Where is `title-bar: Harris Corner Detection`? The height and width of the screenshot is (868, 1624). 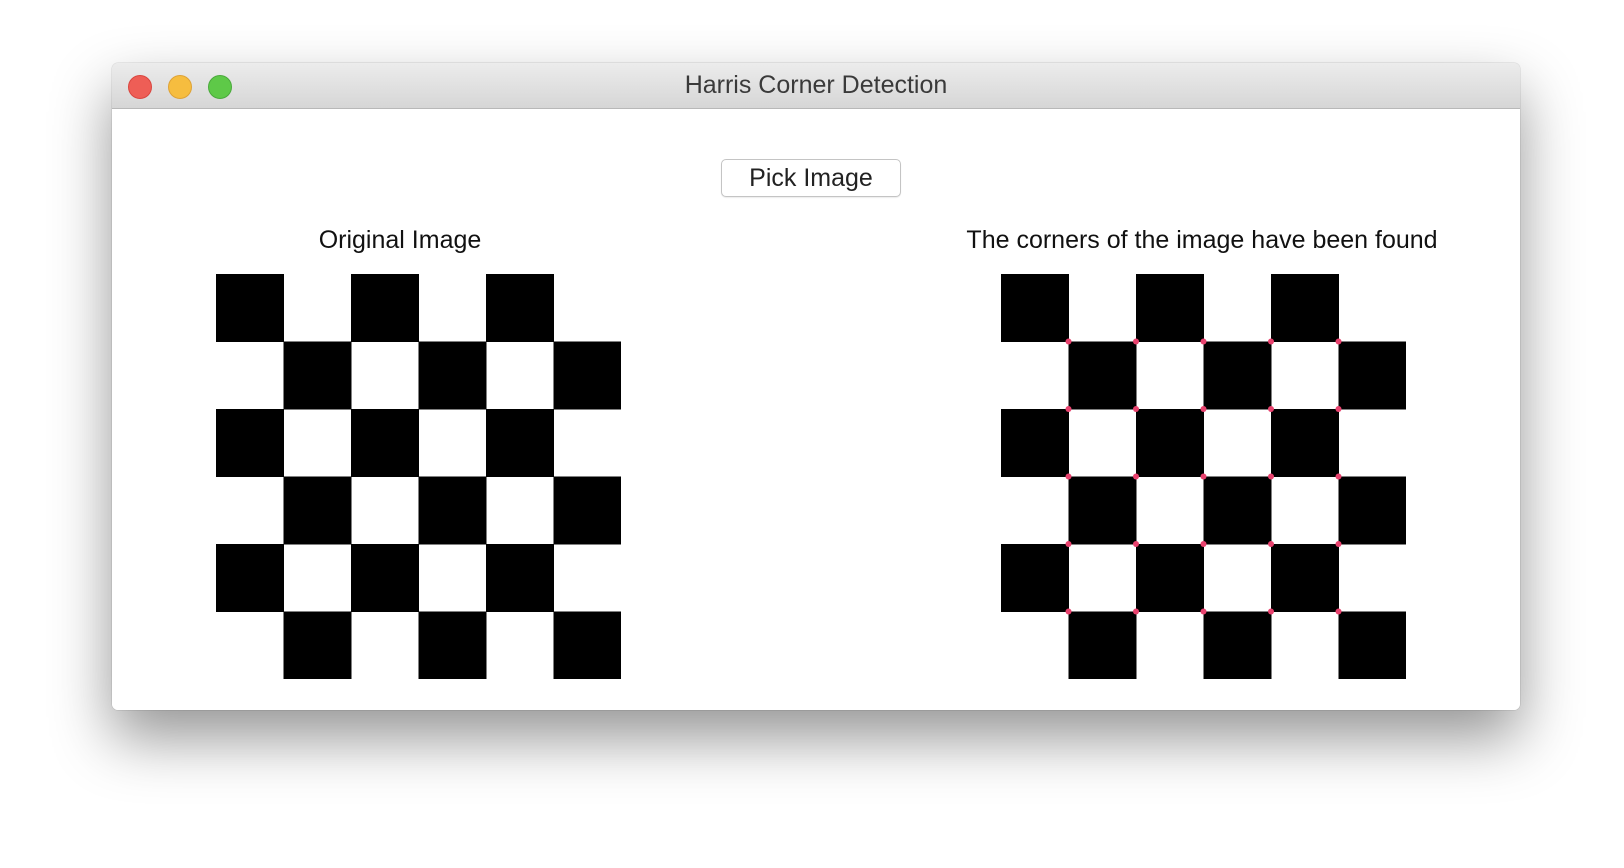 title-bar: Harris Corner Detection is located at coordinates (816, 86).